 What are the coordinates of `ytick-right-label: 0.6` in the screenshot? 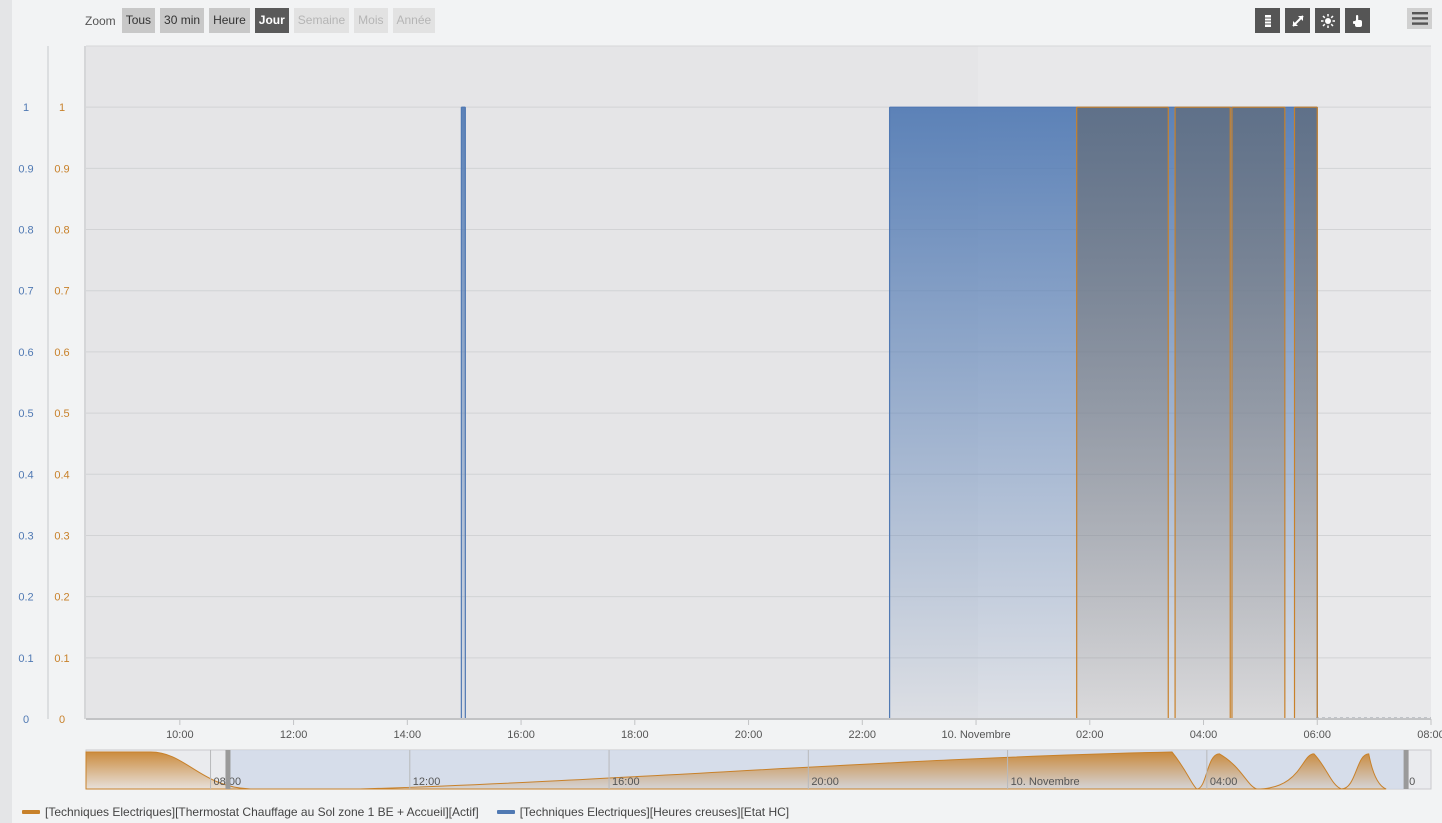 It's located at (61, 353).